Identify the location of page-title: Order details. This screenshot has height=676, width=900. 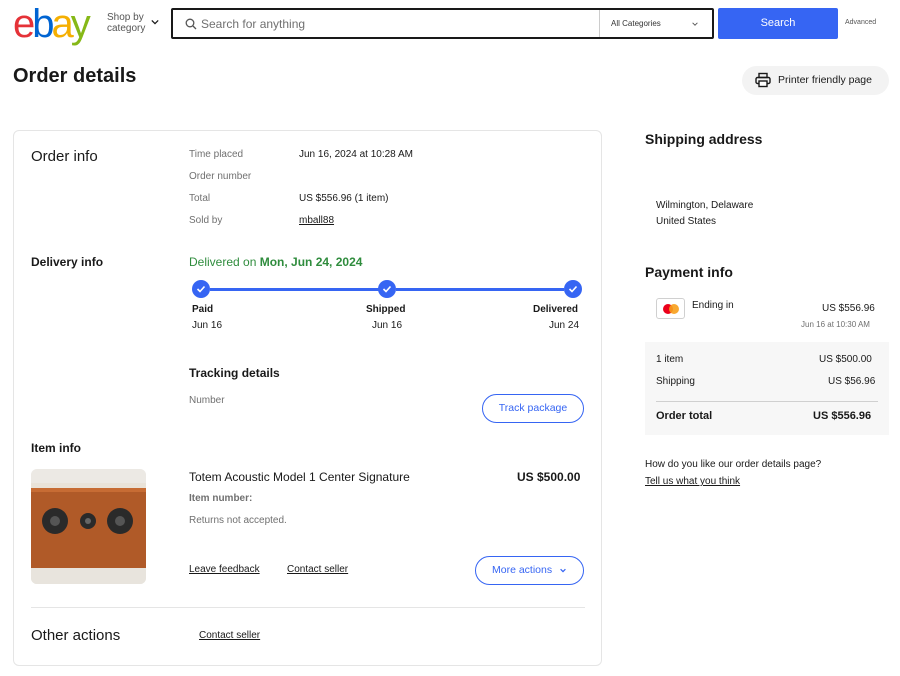
(75, 76).